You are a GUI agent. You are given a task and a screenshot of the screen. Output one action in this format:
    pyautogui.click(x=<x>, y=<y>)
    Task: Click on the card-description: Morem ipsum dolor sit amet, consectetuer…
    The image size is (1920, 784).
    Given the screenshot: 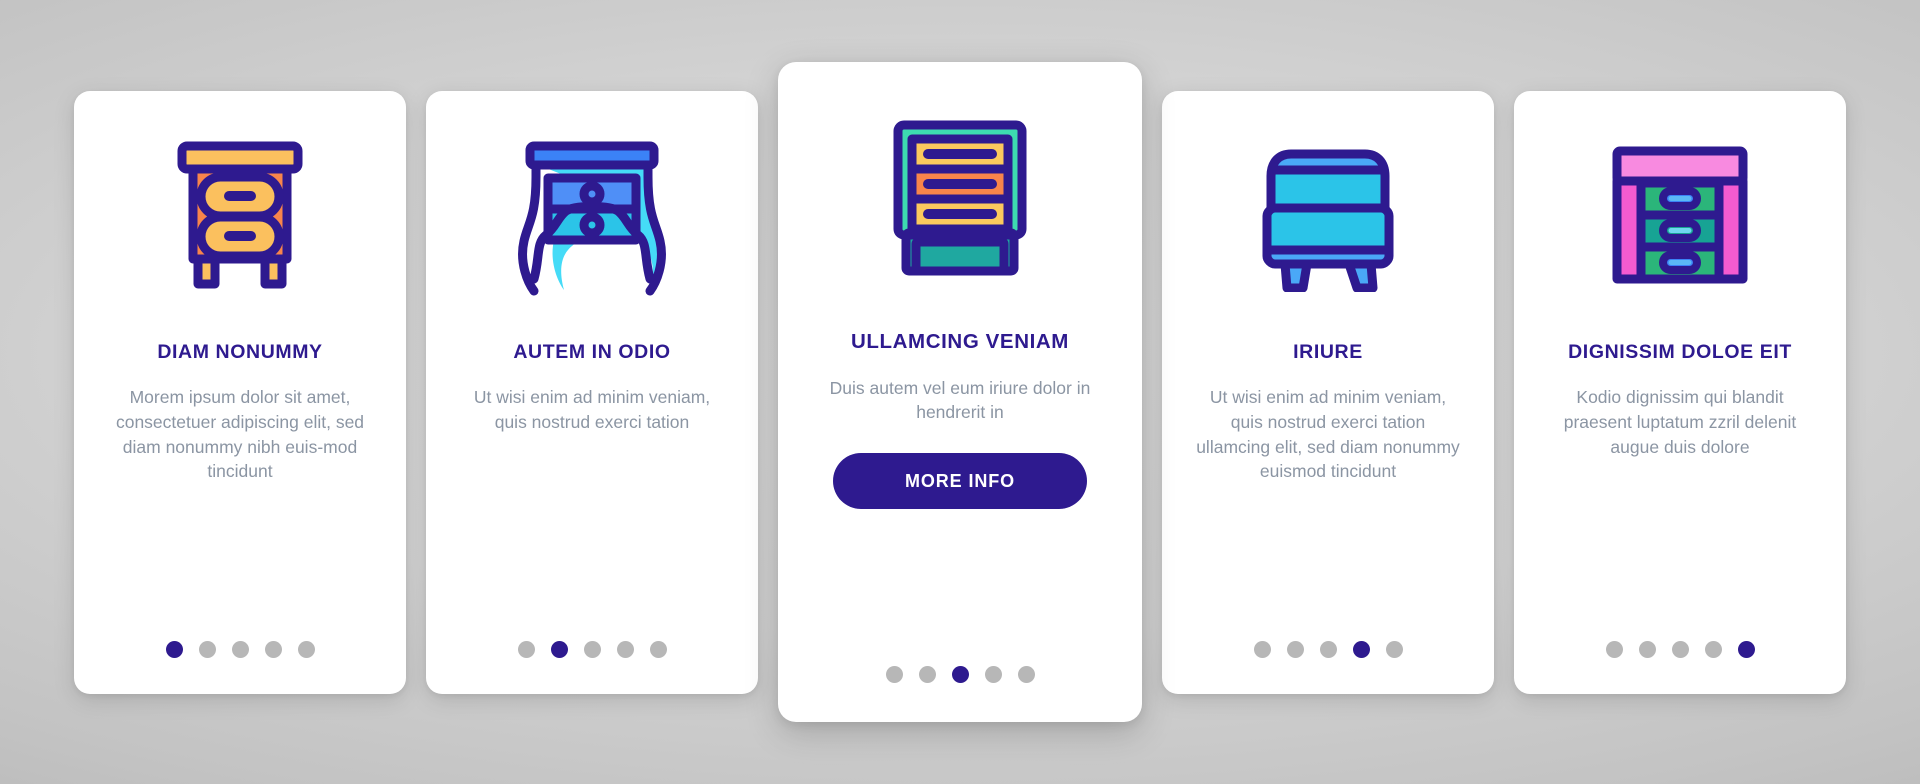 What is the action you would take?
    pyautogui.click(x=240, y=434)
    